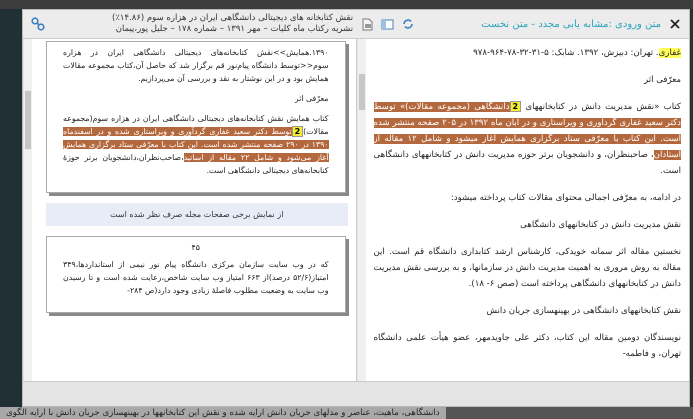  What do you see at coordinates (527, 345) in the screenshot?
I see `paragraph: نویسندگان دومین مقاله این کتاب، دکتر علی جاویدمهر، عضو هیأت علمی دانشگاه تهران، و فاطمه-` at bounding box center [527, 345].